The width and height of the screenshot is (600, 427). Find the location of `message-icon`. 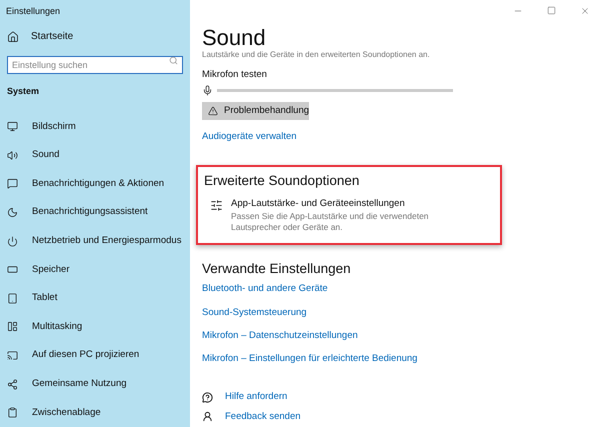

message-icon is located at coordinates (12, 184).